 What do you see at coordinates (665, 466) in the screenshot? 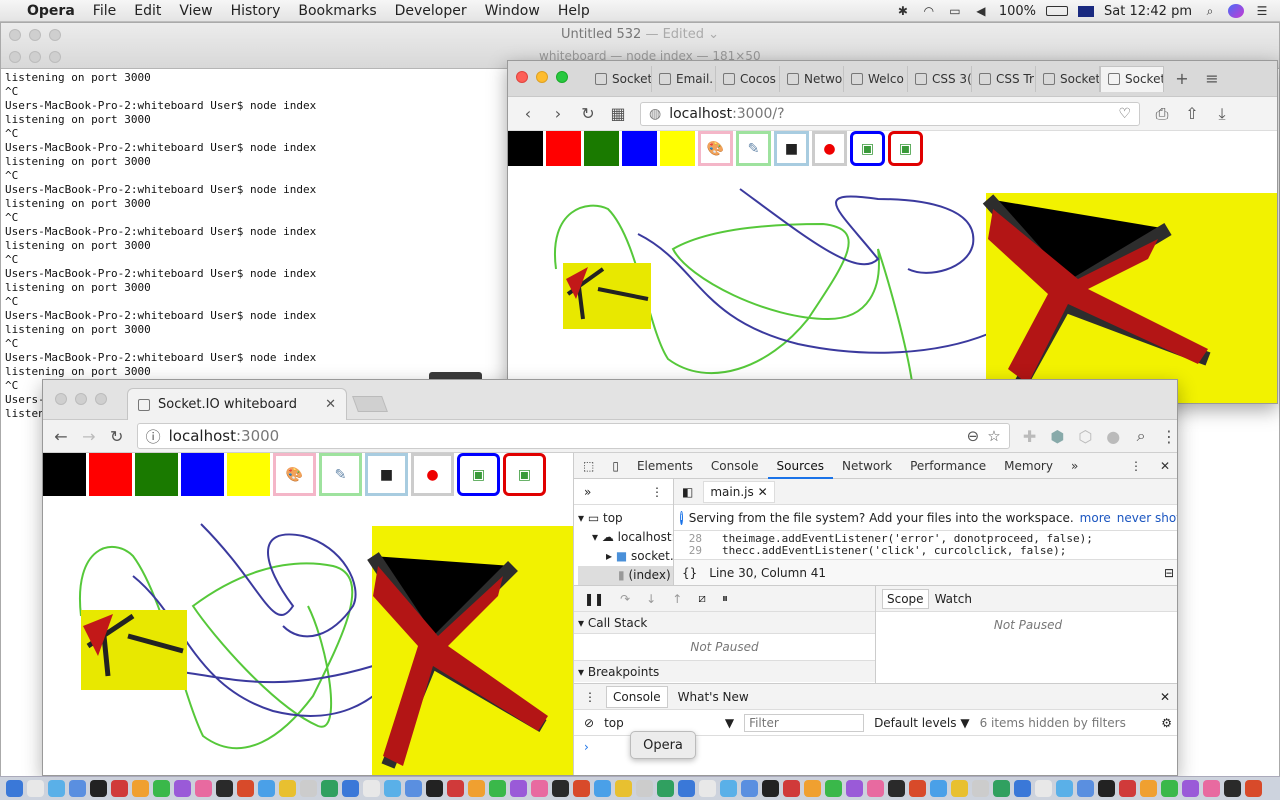
I see `tab-elements: Elements` at bounding box center [665, 466].